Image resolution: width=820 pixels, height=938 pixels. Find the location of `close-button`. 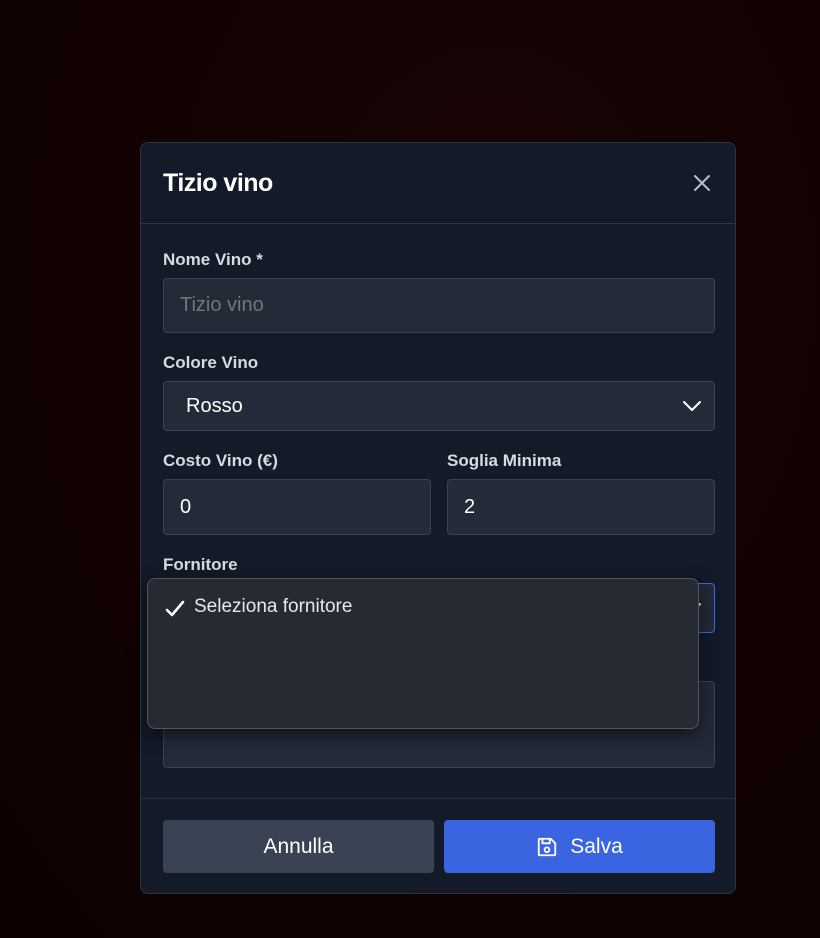

close-button is located at coordinates (702, 183).